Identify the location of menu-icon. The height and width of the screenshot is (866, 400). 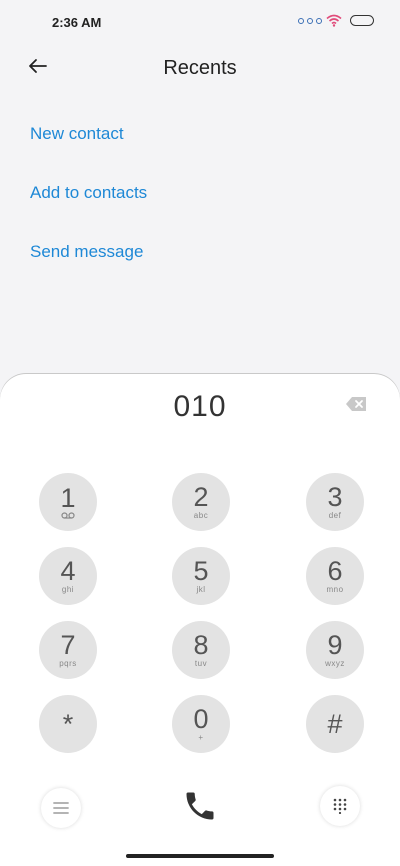
(61, 808).